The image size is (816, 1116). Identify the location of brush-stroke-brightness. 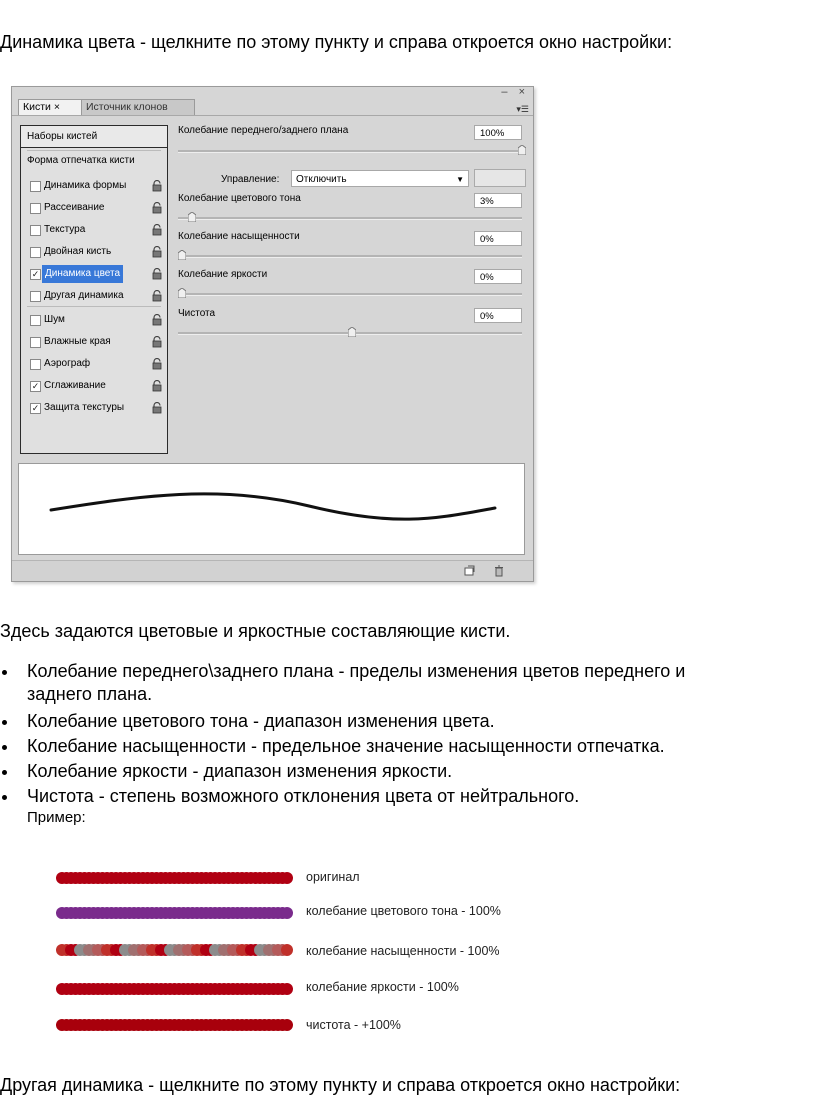
(174, 989).